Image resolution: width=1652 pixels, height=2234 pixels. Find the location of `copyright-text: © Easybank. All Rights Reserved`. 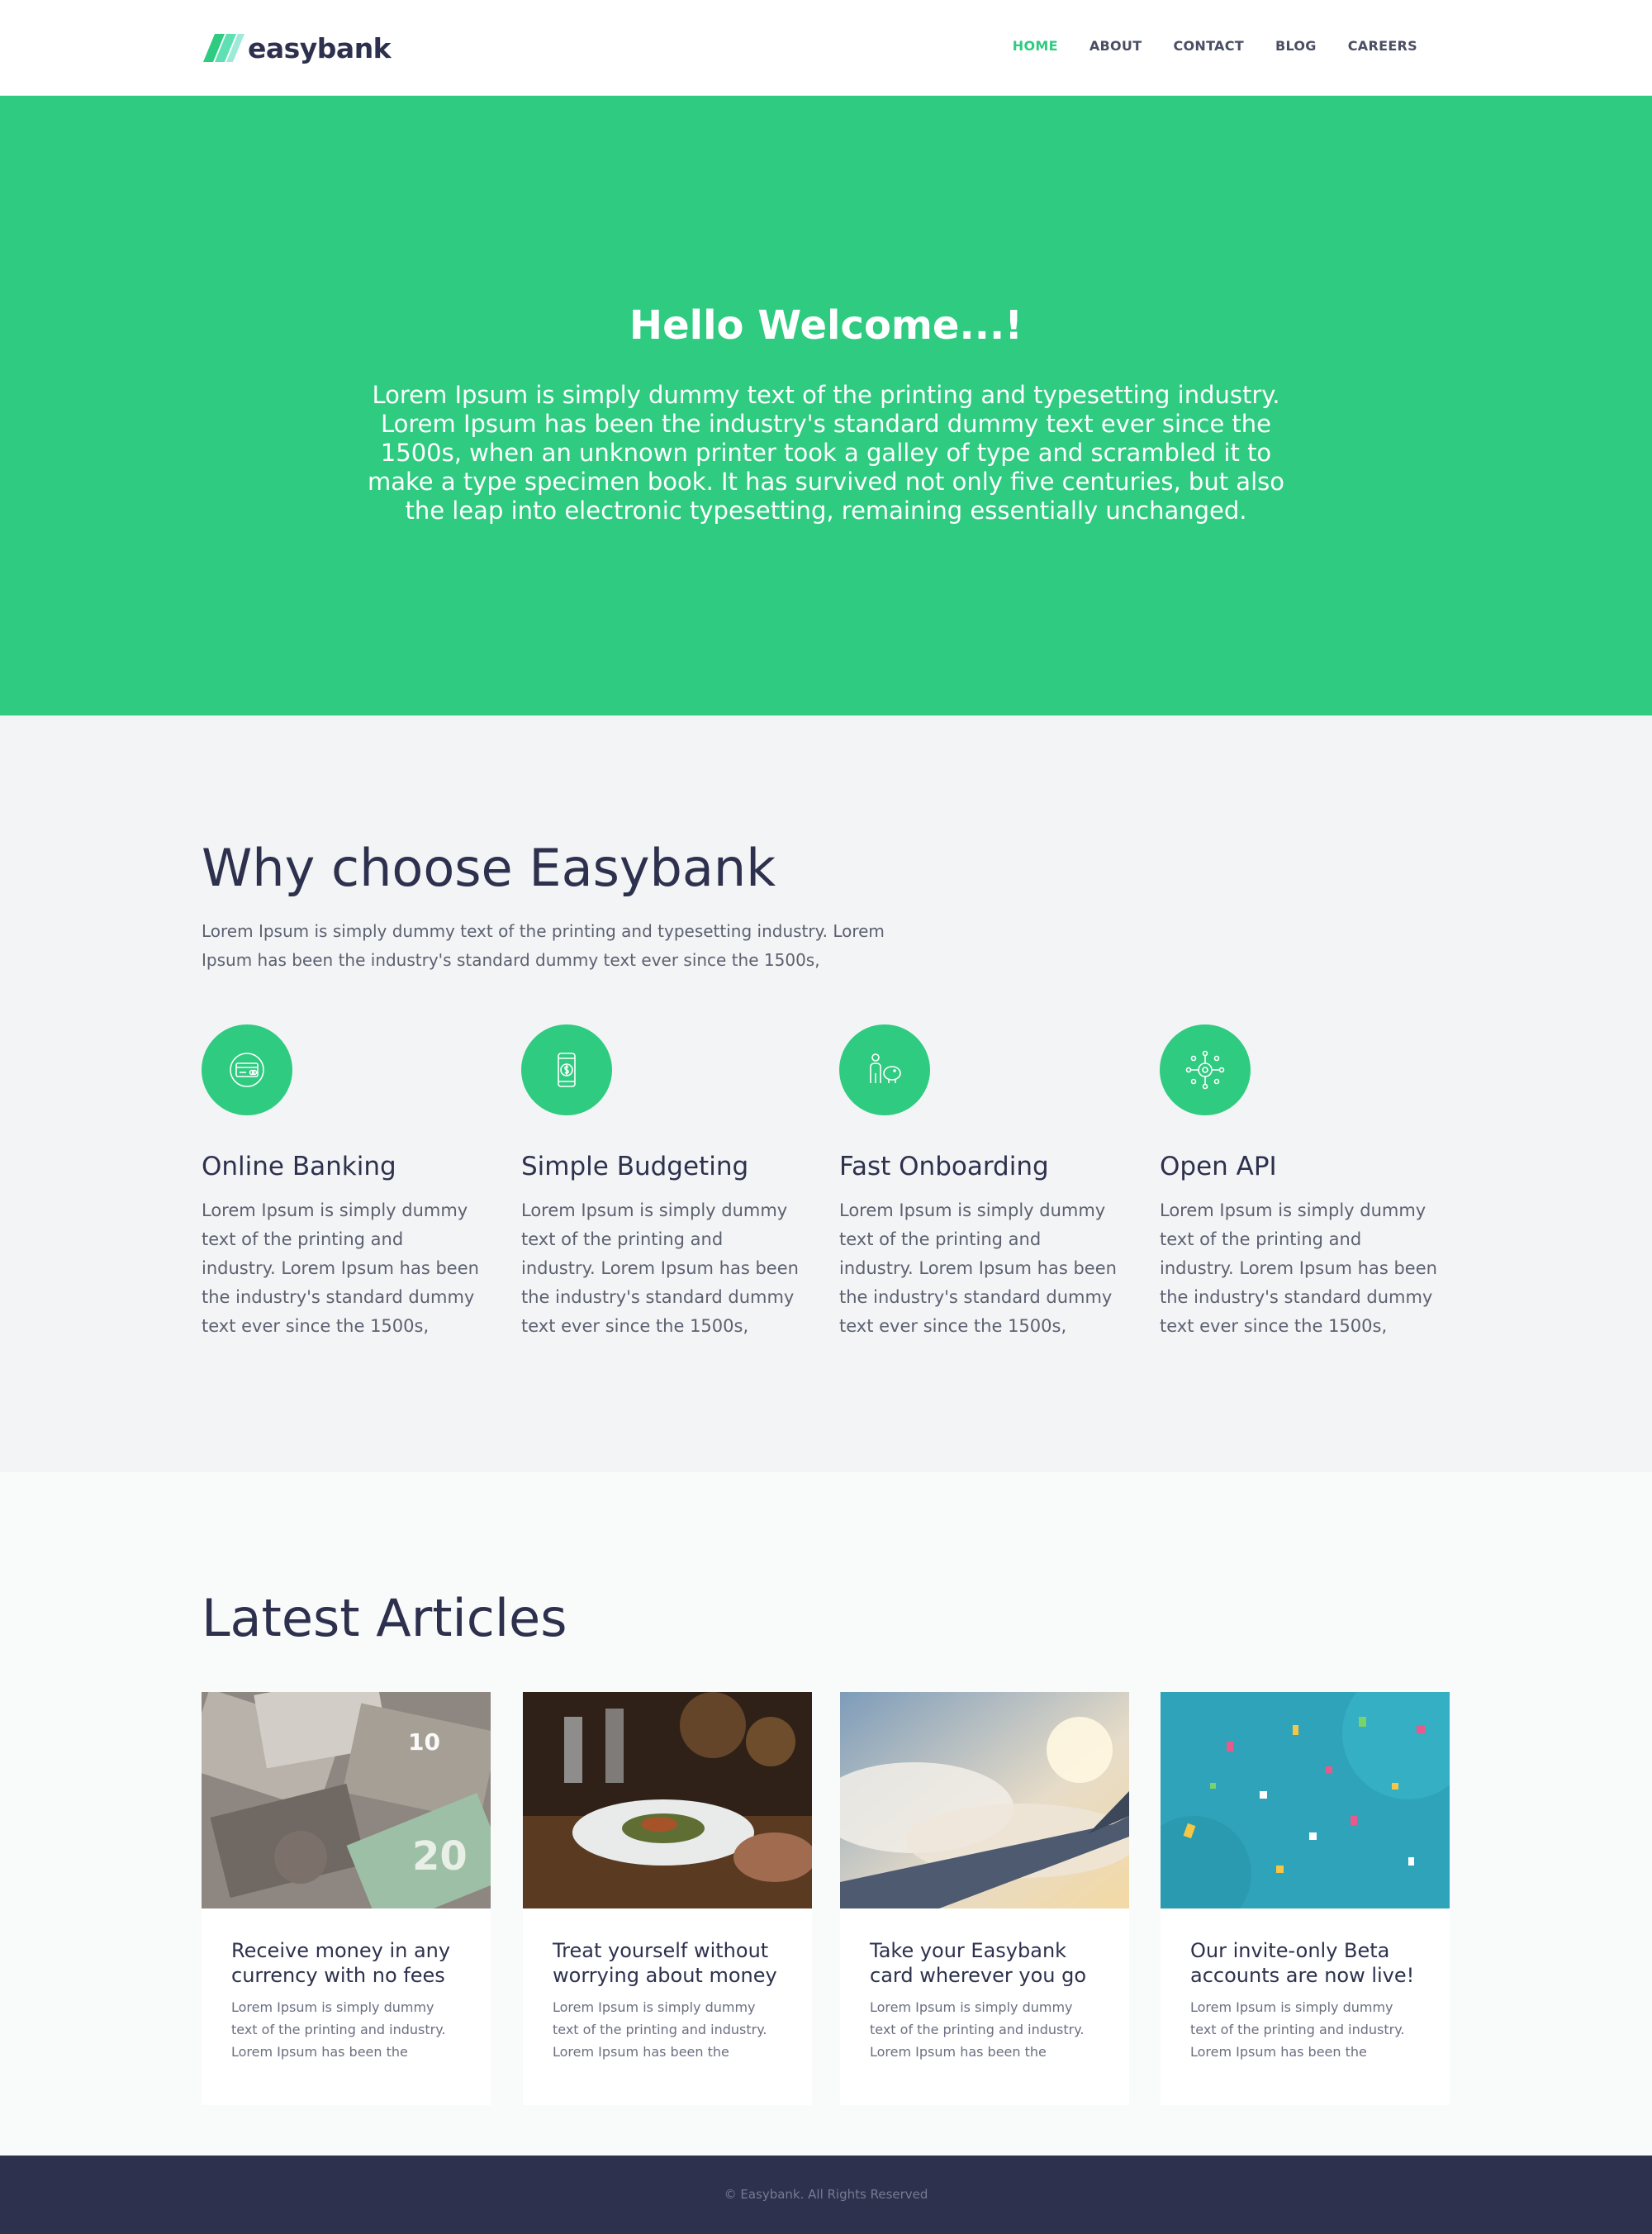

copyright-text: © Easybank. All Rights Reserved is located at coordinates (826, 2194).